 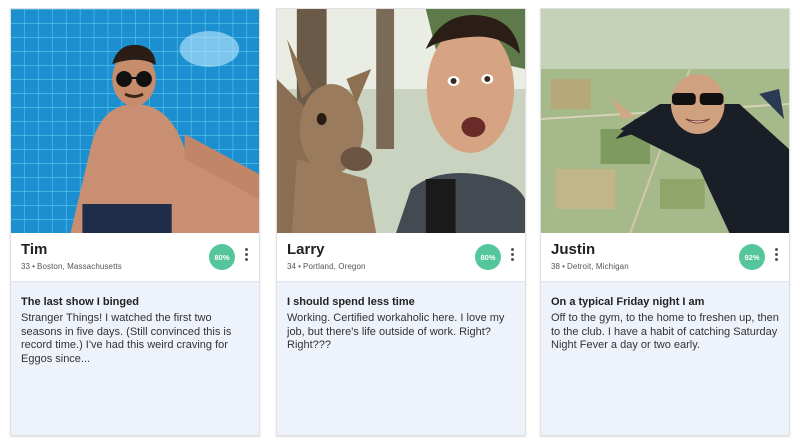 What do you see at coordinates (292, 266) in the screenshot?
I see `profile-age: 34` at bounding box center [292, 266].